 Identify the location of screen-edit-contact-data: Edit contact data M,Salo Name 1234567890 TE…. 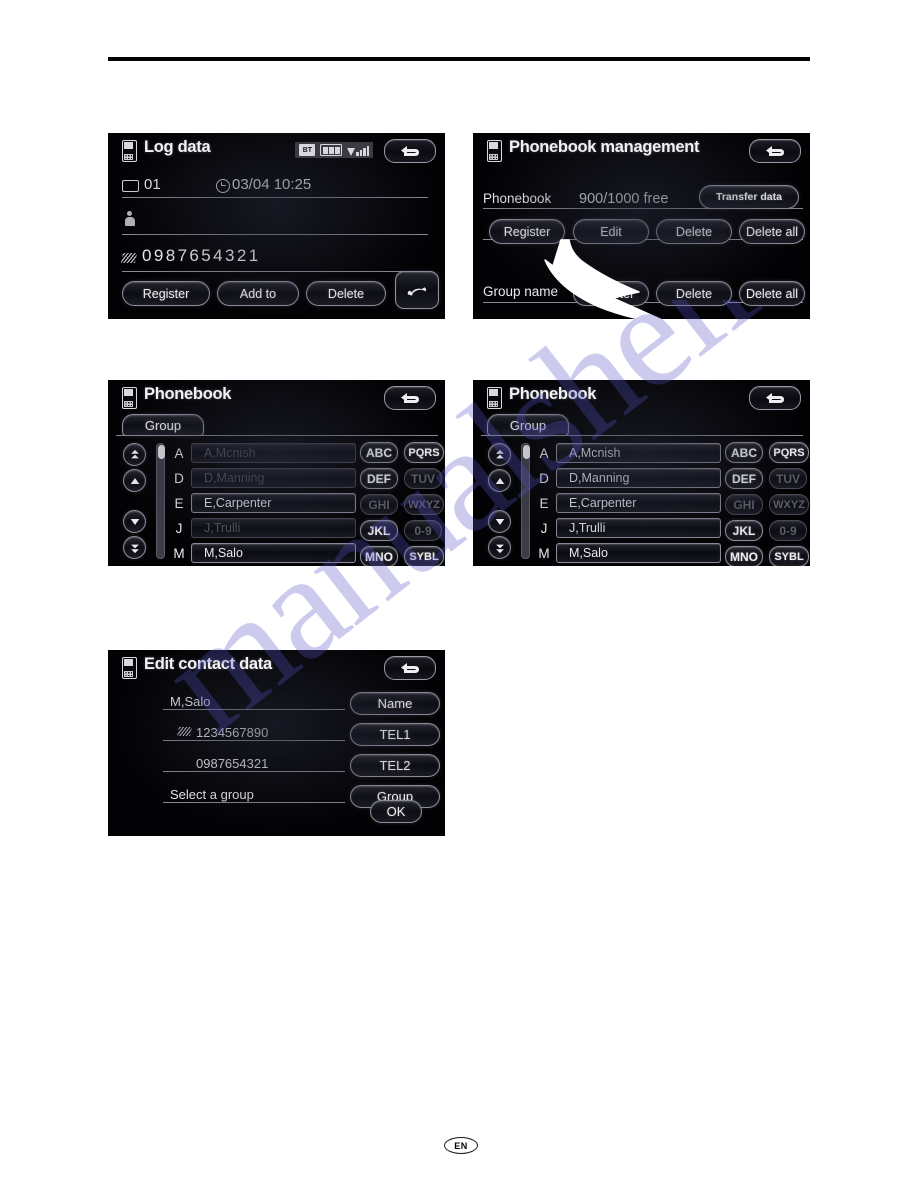
(276, 743).